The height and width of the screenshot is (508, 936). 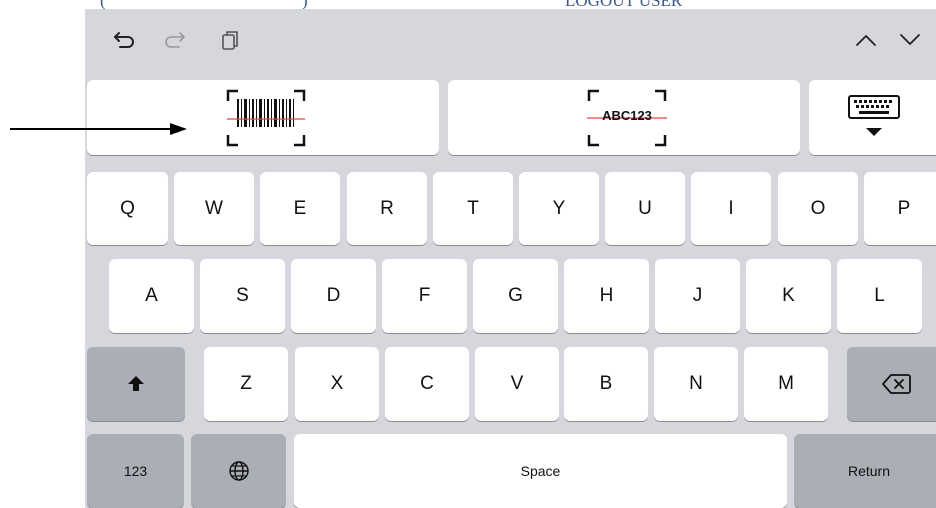 I want to click on redo-arrow-icon, so click(x=174, y=40).